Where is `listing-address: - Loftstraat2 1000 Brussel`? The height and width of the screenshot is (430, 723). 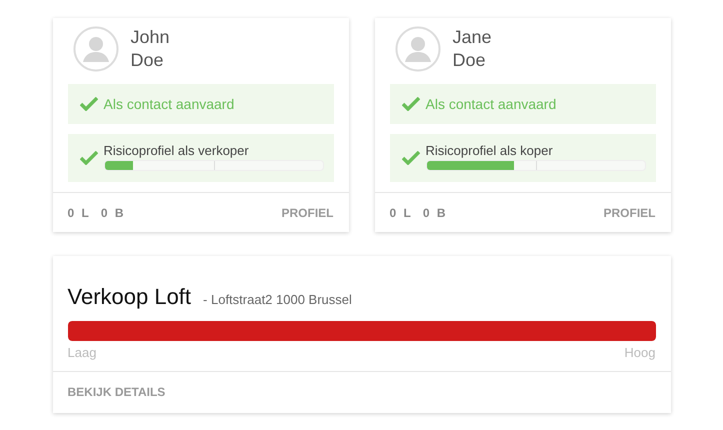 listing-address: - Loftstraat2 1000 Brussel is located at coordinates (277, 300).